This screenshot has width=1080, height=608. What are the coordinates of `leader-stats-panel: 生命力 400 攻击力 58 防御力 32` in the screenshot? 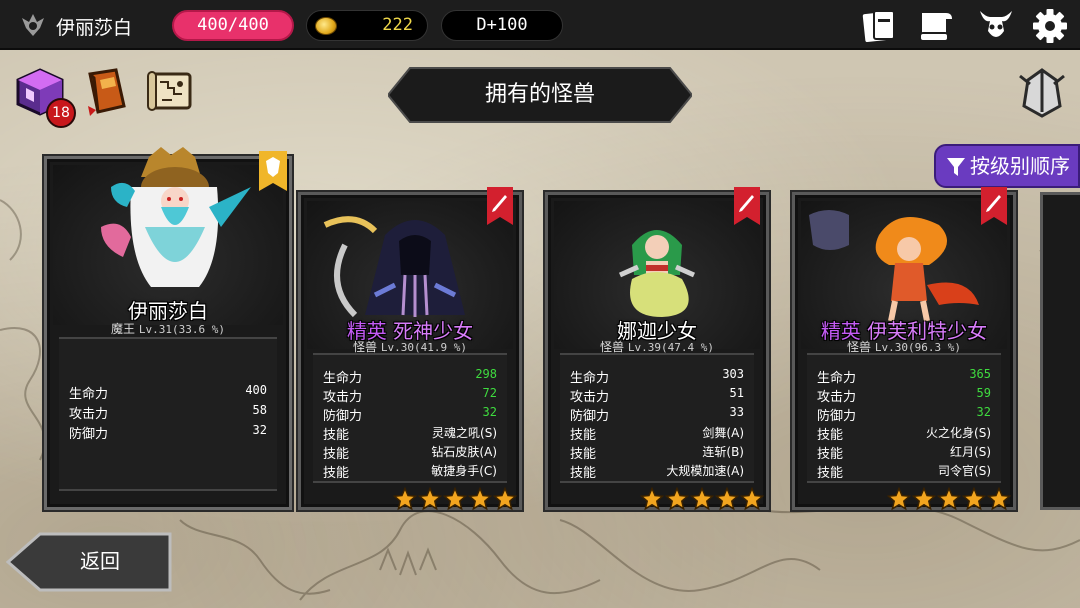 It's located at (168, 414).